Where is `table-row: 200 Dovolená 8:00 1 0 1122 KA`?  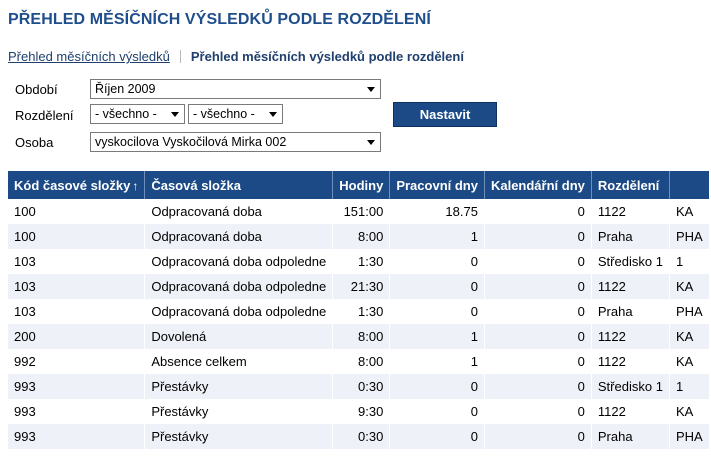
table-row: 200 Dovolená 8:00 1 0 1122 KA is located at coordinates (359, 336).